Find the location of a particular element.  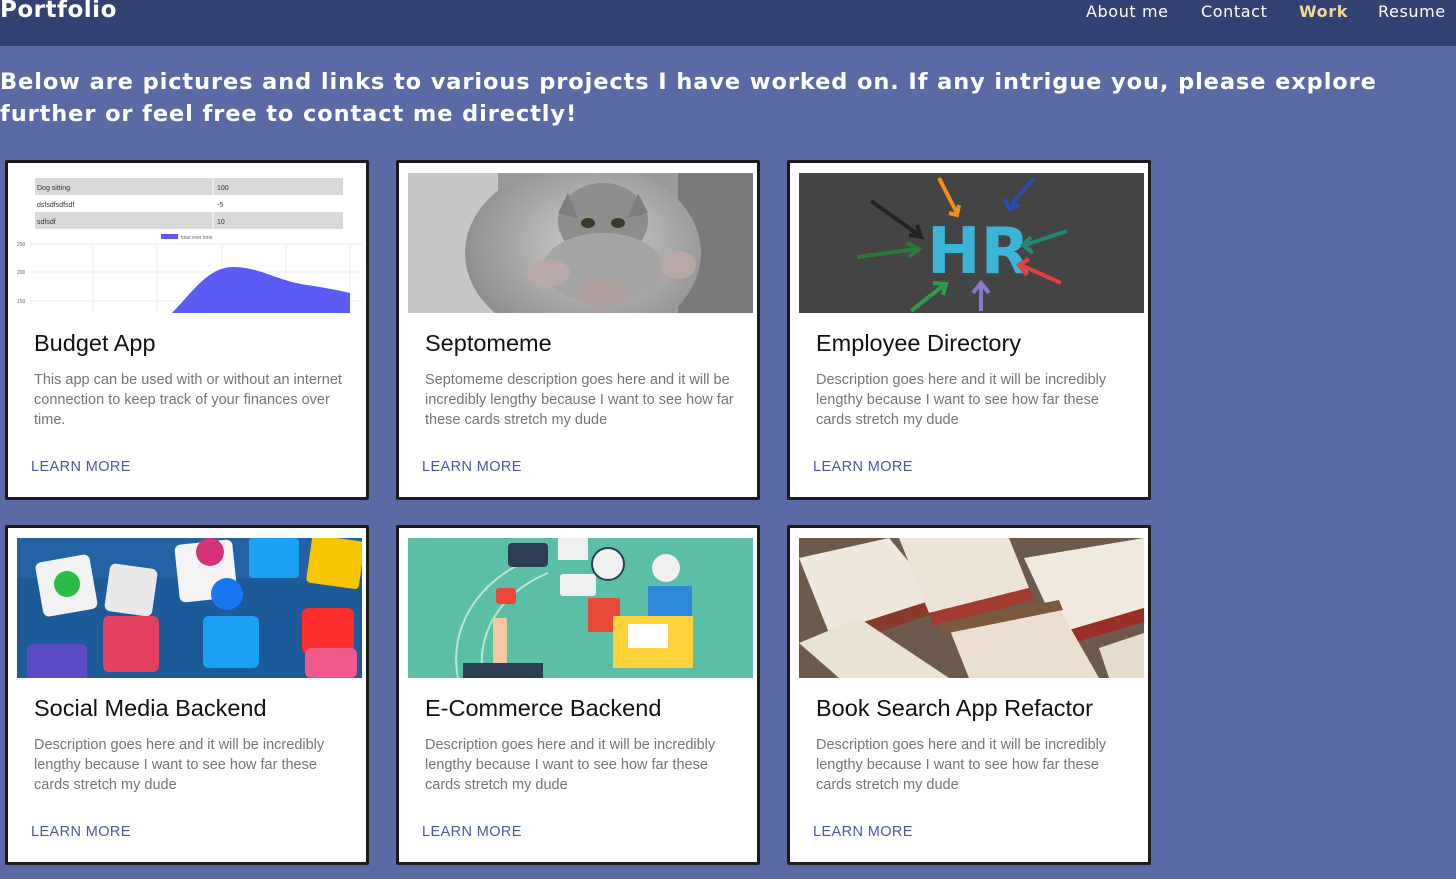

card-title: Budget App is located at coordinates (95, 343).